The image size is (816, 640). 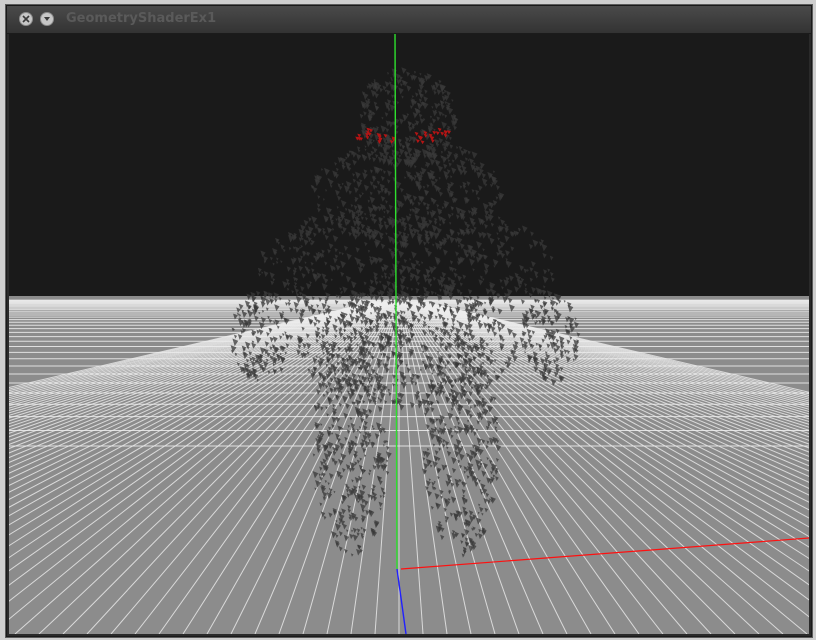 I want to click on title-bar: GeometryShaderEx1, so click(x=409, y=20).